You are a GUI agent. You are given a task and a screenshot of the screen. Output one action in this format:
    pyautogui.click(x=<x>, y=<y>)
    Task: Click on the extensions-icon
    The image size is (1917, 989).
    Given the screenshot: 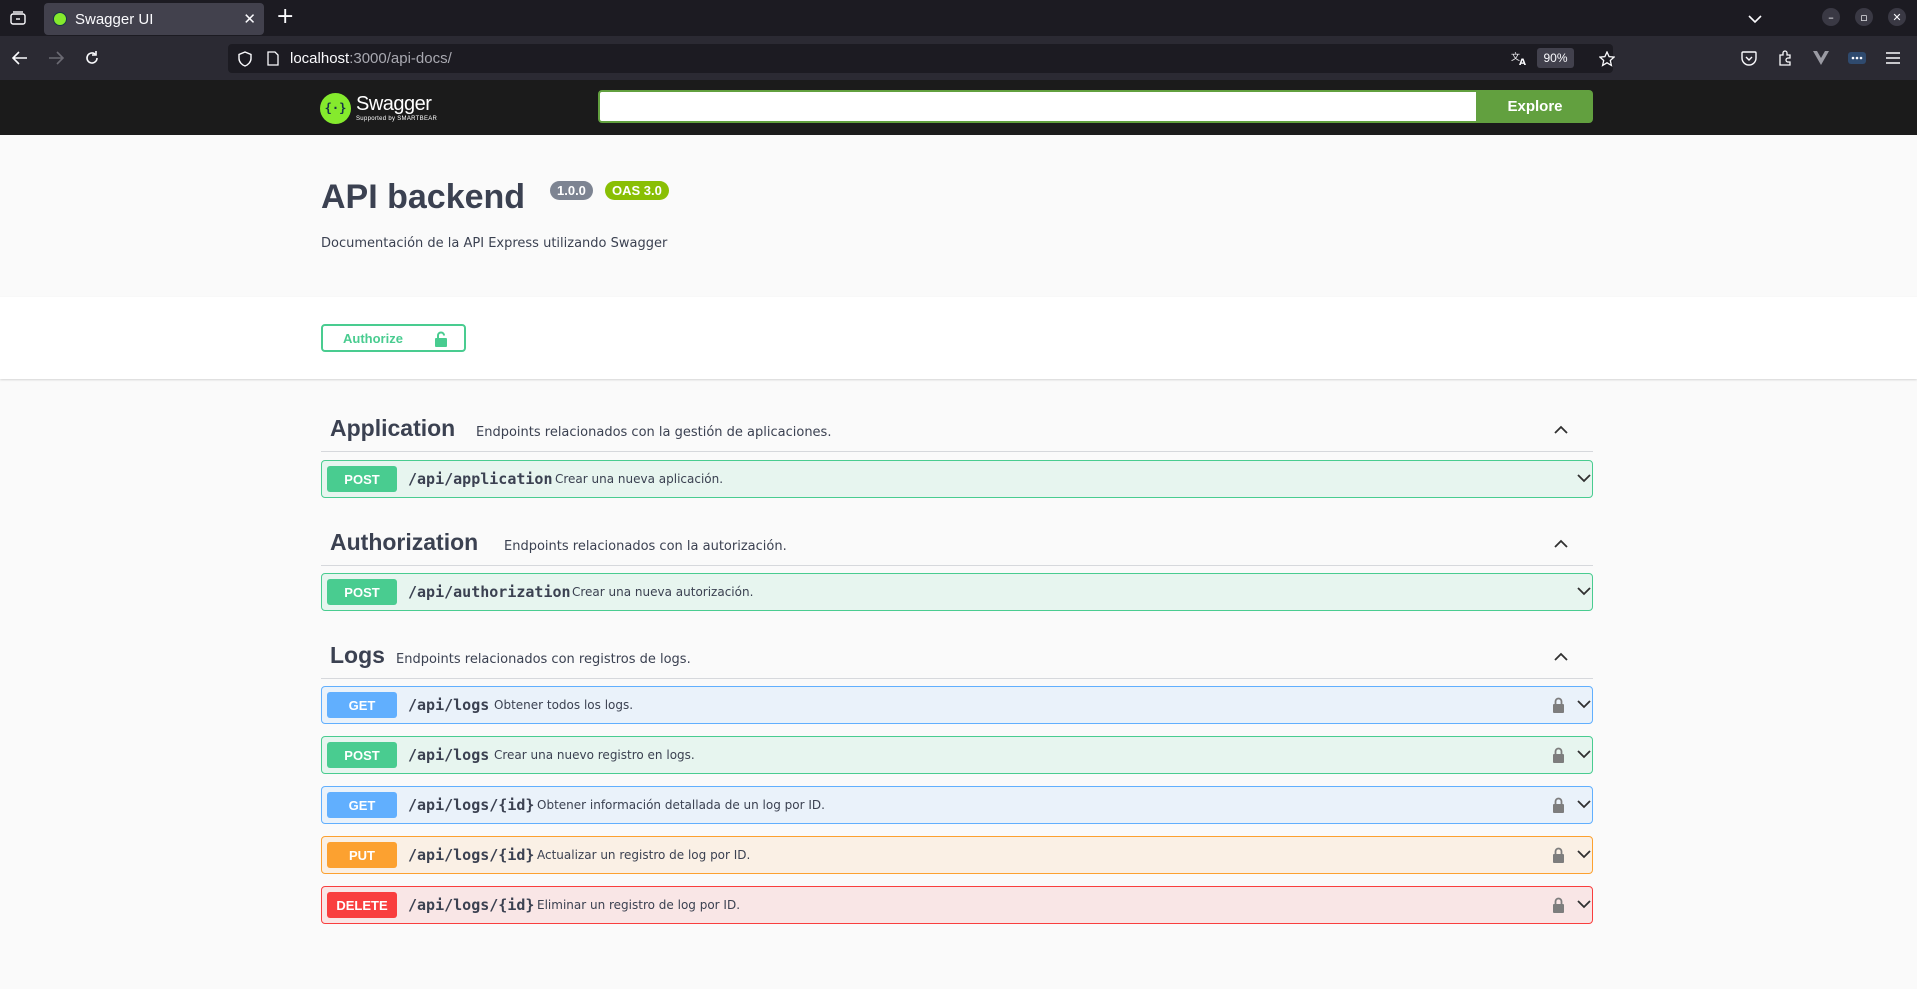 What is the action you would take?
    pyautogui.click(x=1785, y=58)
    